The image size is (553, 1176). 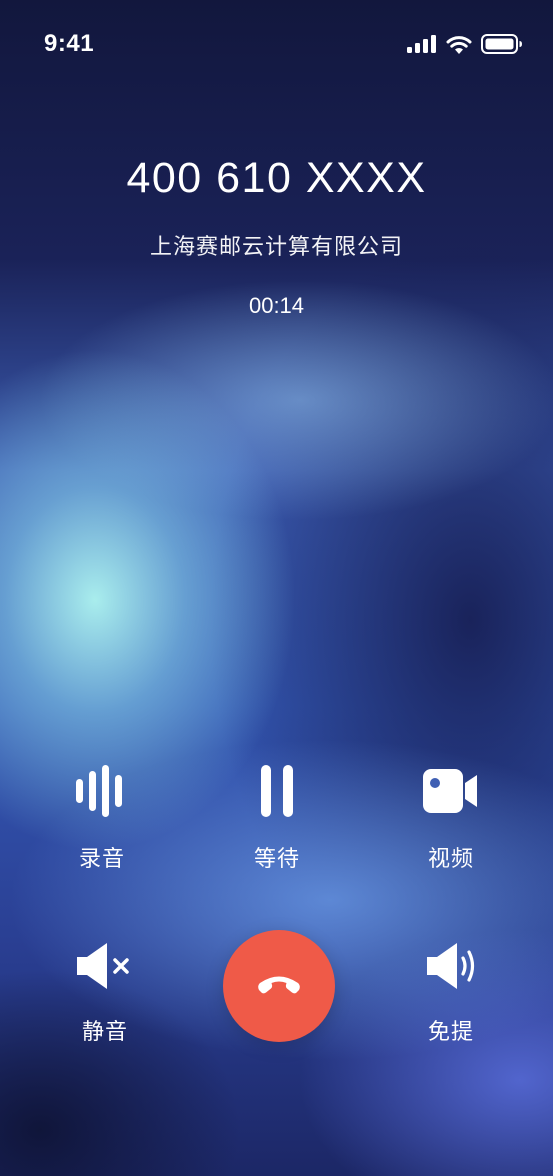 I want to click on speaker-label: 免提, so click(x=450, y=1032).